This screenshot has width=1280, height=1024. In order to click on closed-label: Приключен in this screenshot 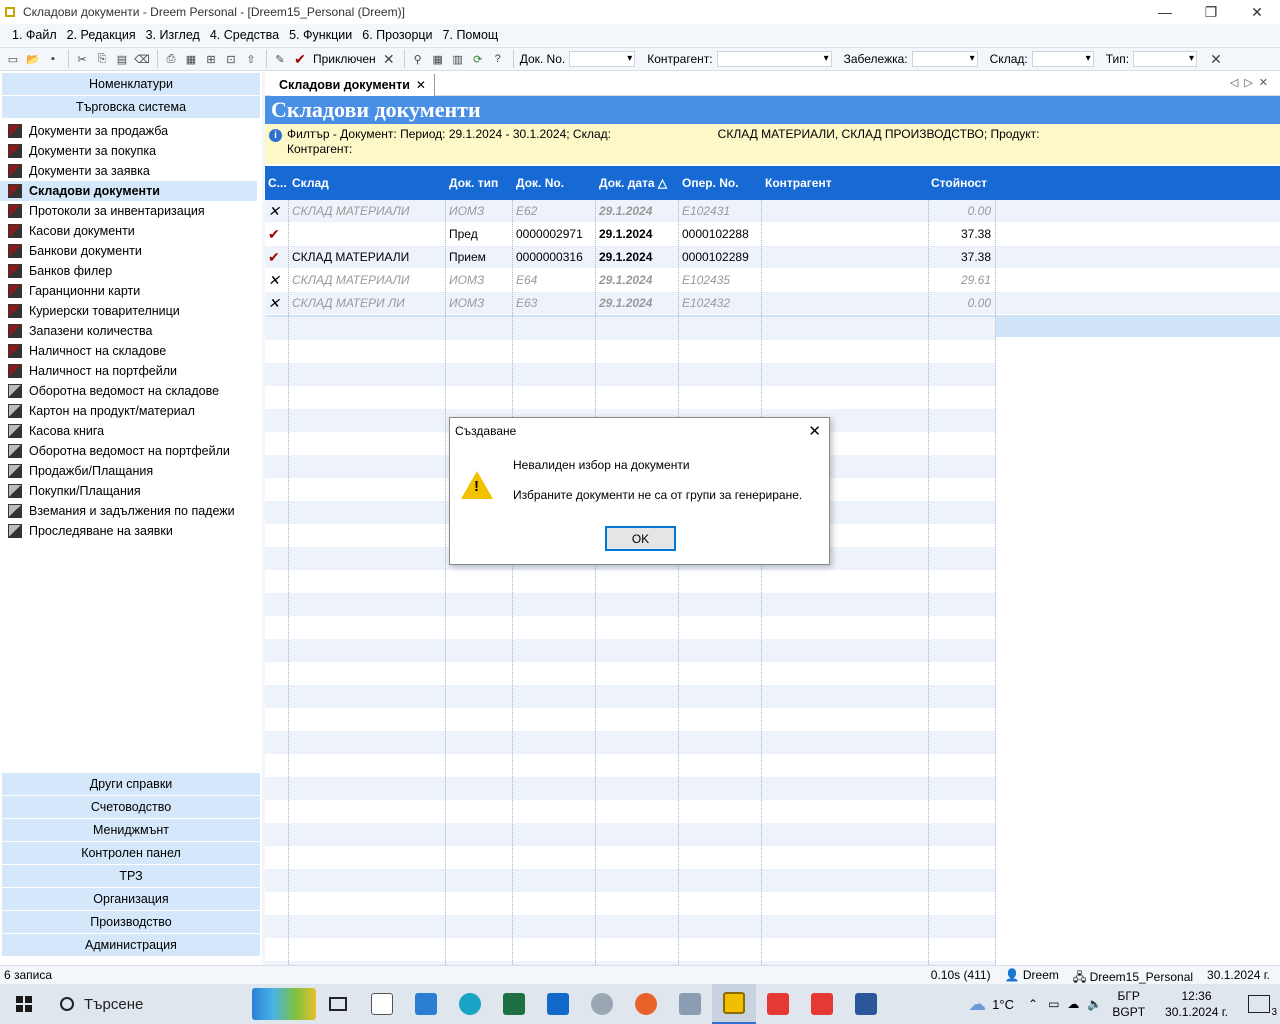, I will do `click(344, 59)`.